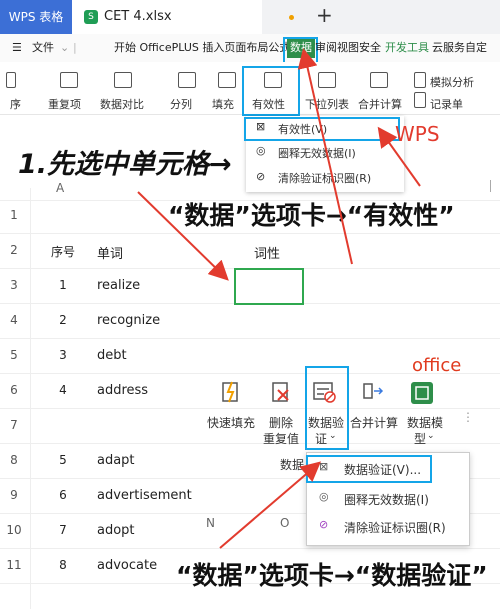 The image size is (500, 609). What do you see at coordinates (325, 156) in the screenshot?
I see `arrow-to-data-tab` at bounding box center [325, 156].